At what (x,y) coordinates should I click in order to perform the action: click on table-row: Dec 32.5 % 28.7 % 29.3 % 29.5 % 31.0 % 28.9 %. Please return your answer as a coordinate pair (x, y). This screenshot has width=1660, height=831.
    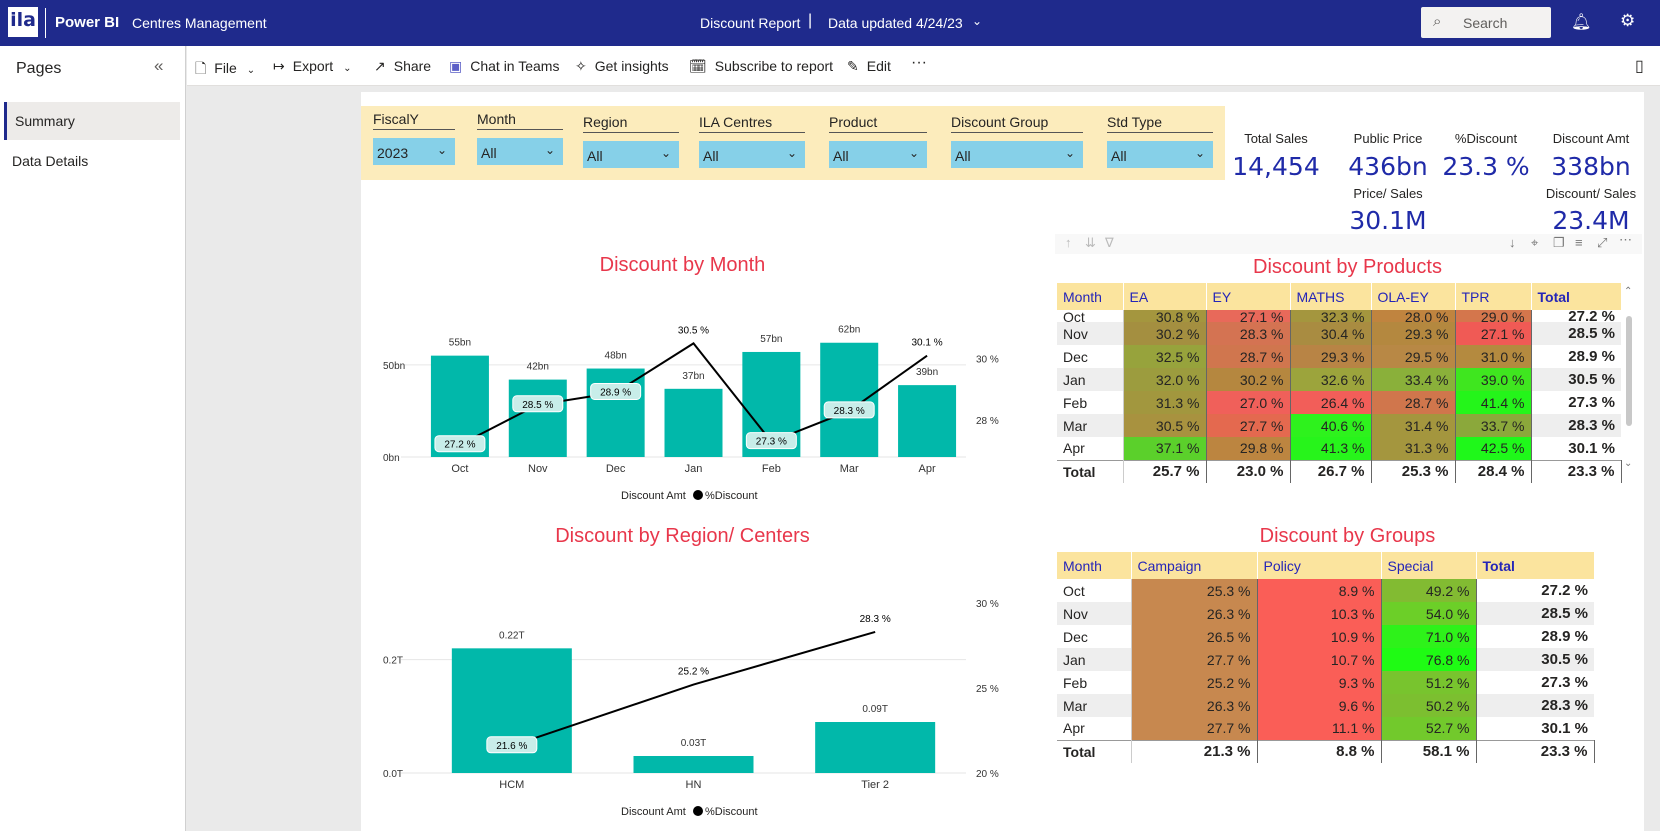
    Looking at the image, I should click on (1339, 356).